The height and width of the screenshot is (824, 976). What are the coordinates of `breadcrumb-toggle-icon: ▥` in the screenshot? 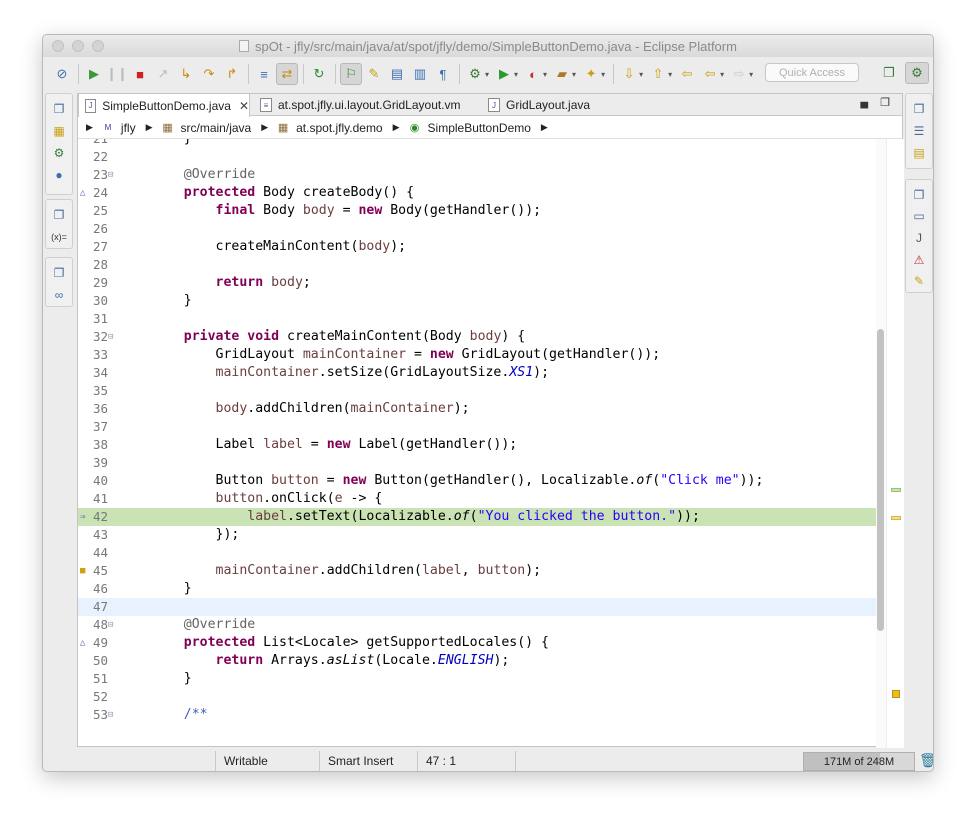 It's located at (420, 74).